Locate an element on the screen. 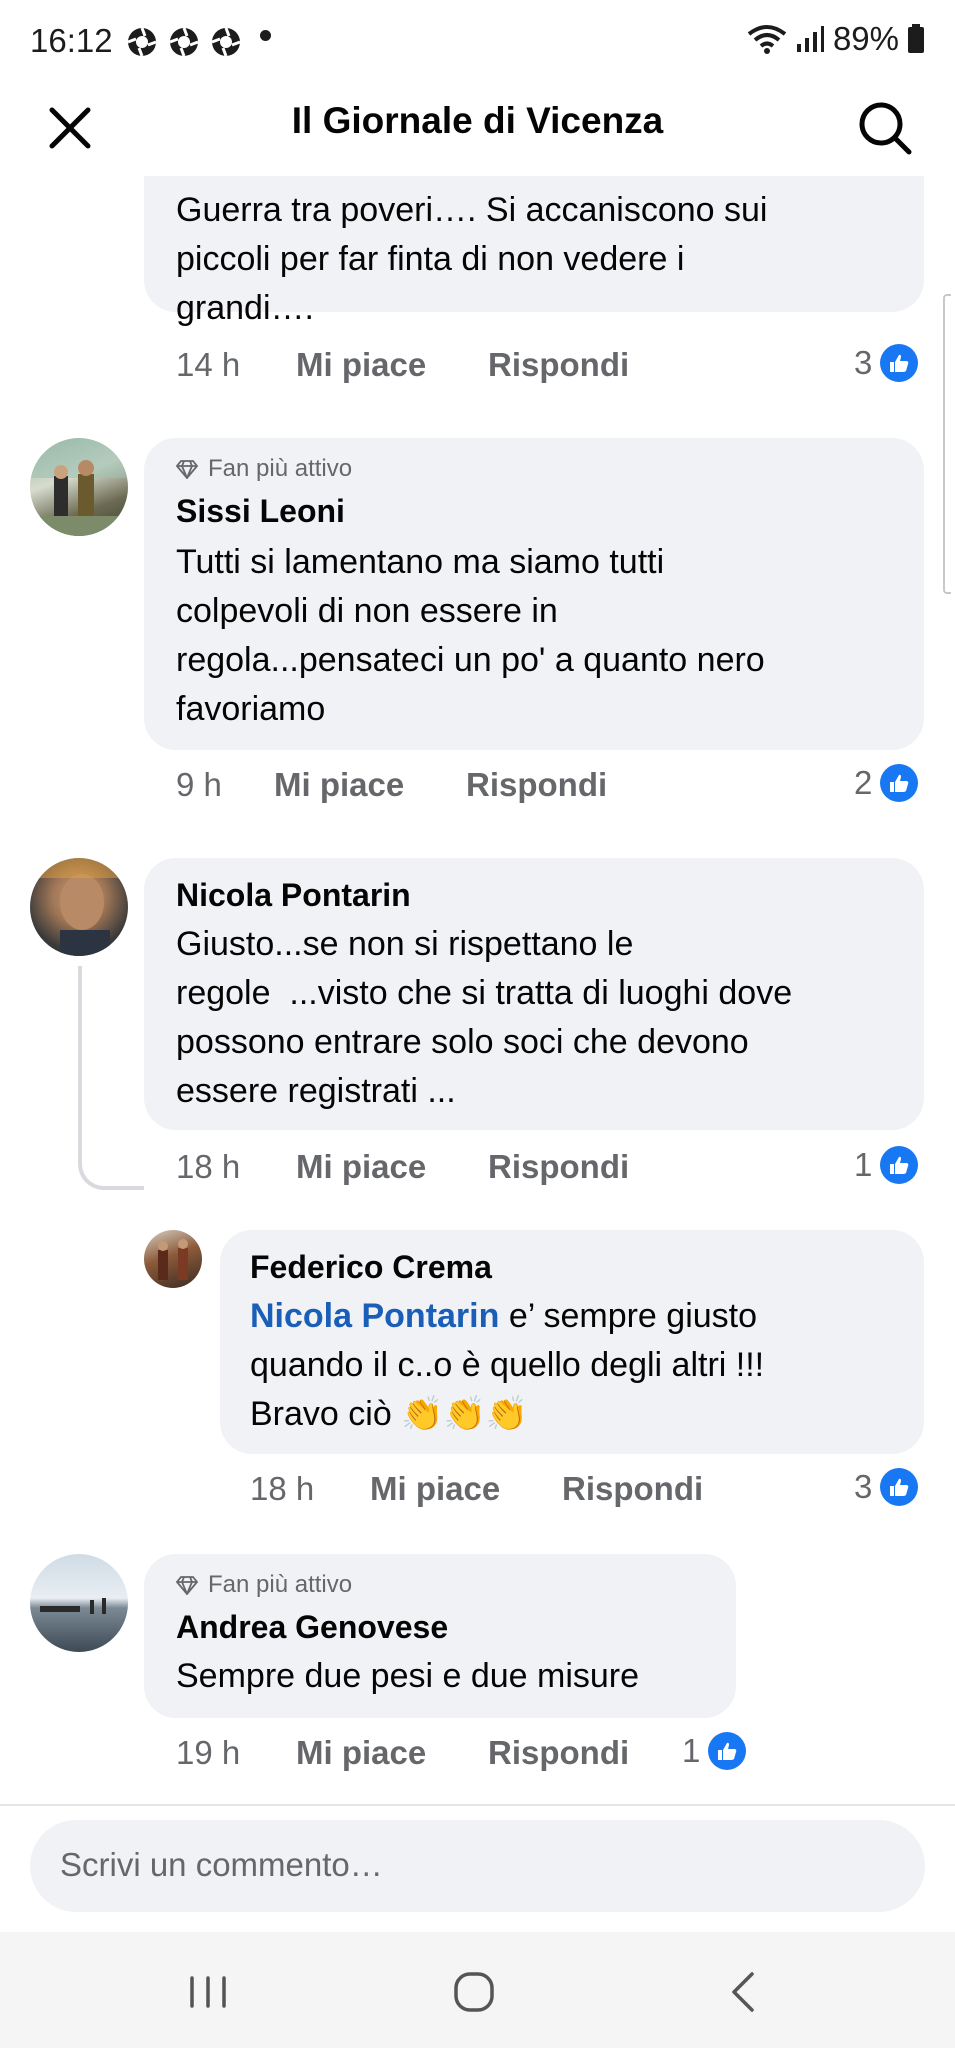  comment-text-line: Tutti si lamentano ma siamo tutti is located at coordinates (420, 562).